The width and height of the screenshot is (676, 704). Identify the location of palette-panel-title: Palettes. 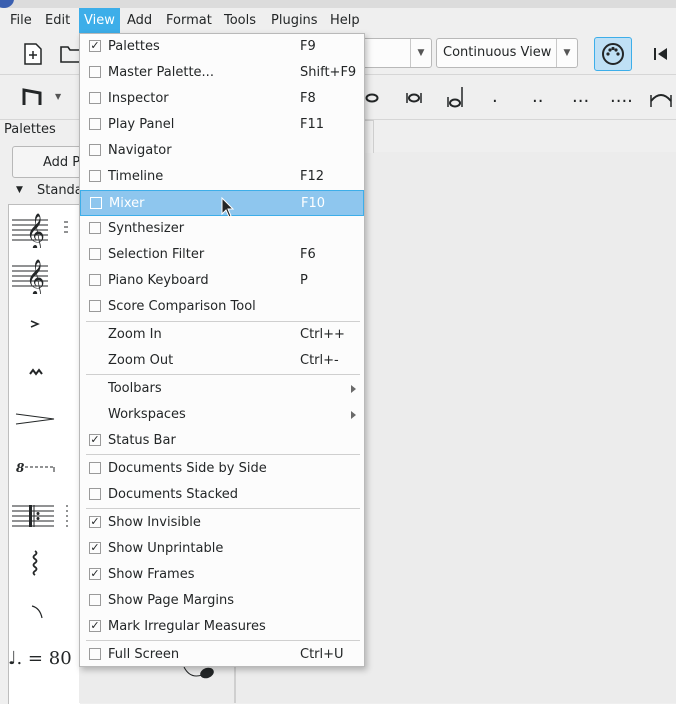
(30, 129).